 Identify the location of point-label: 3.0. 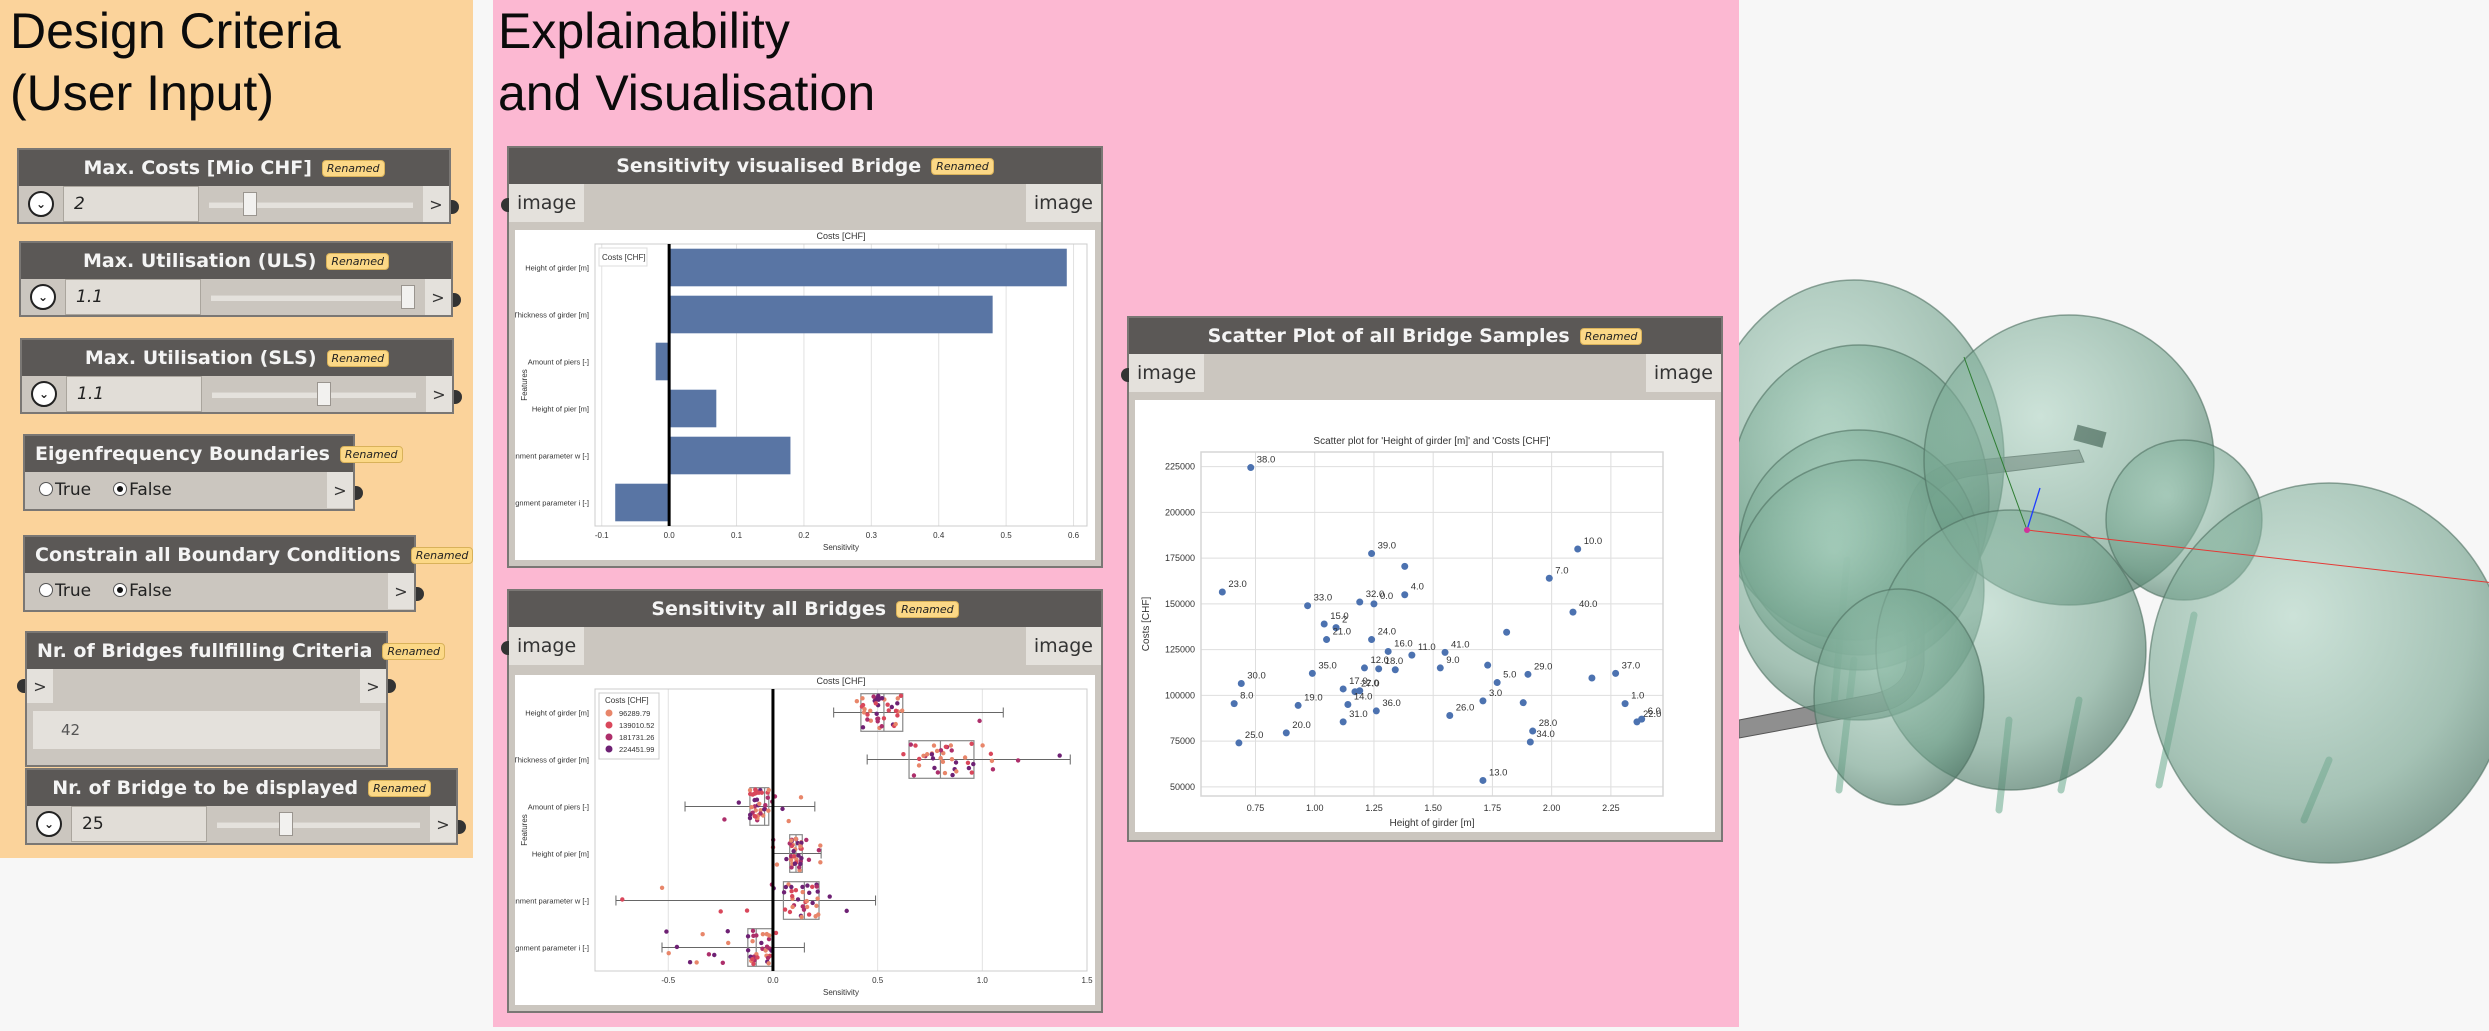
(1495, 693).